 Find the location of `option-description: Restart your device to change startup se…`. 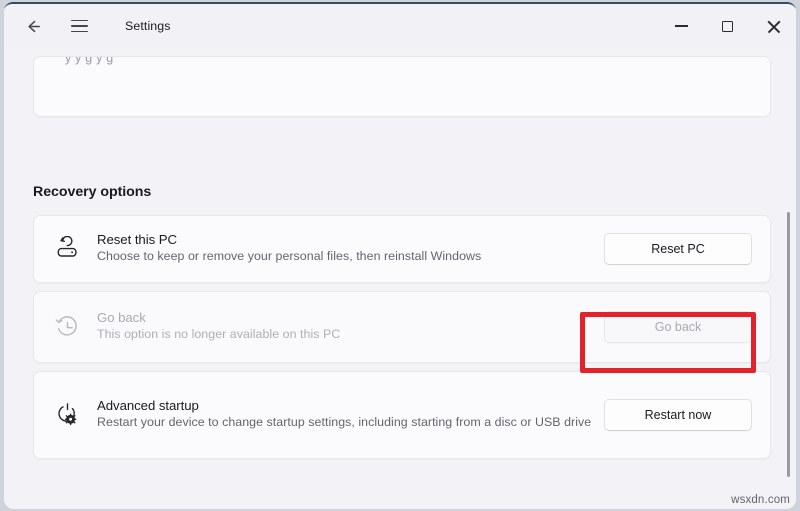

option-description: Restart your device to change startup se… is located at coordinates (344, 422).